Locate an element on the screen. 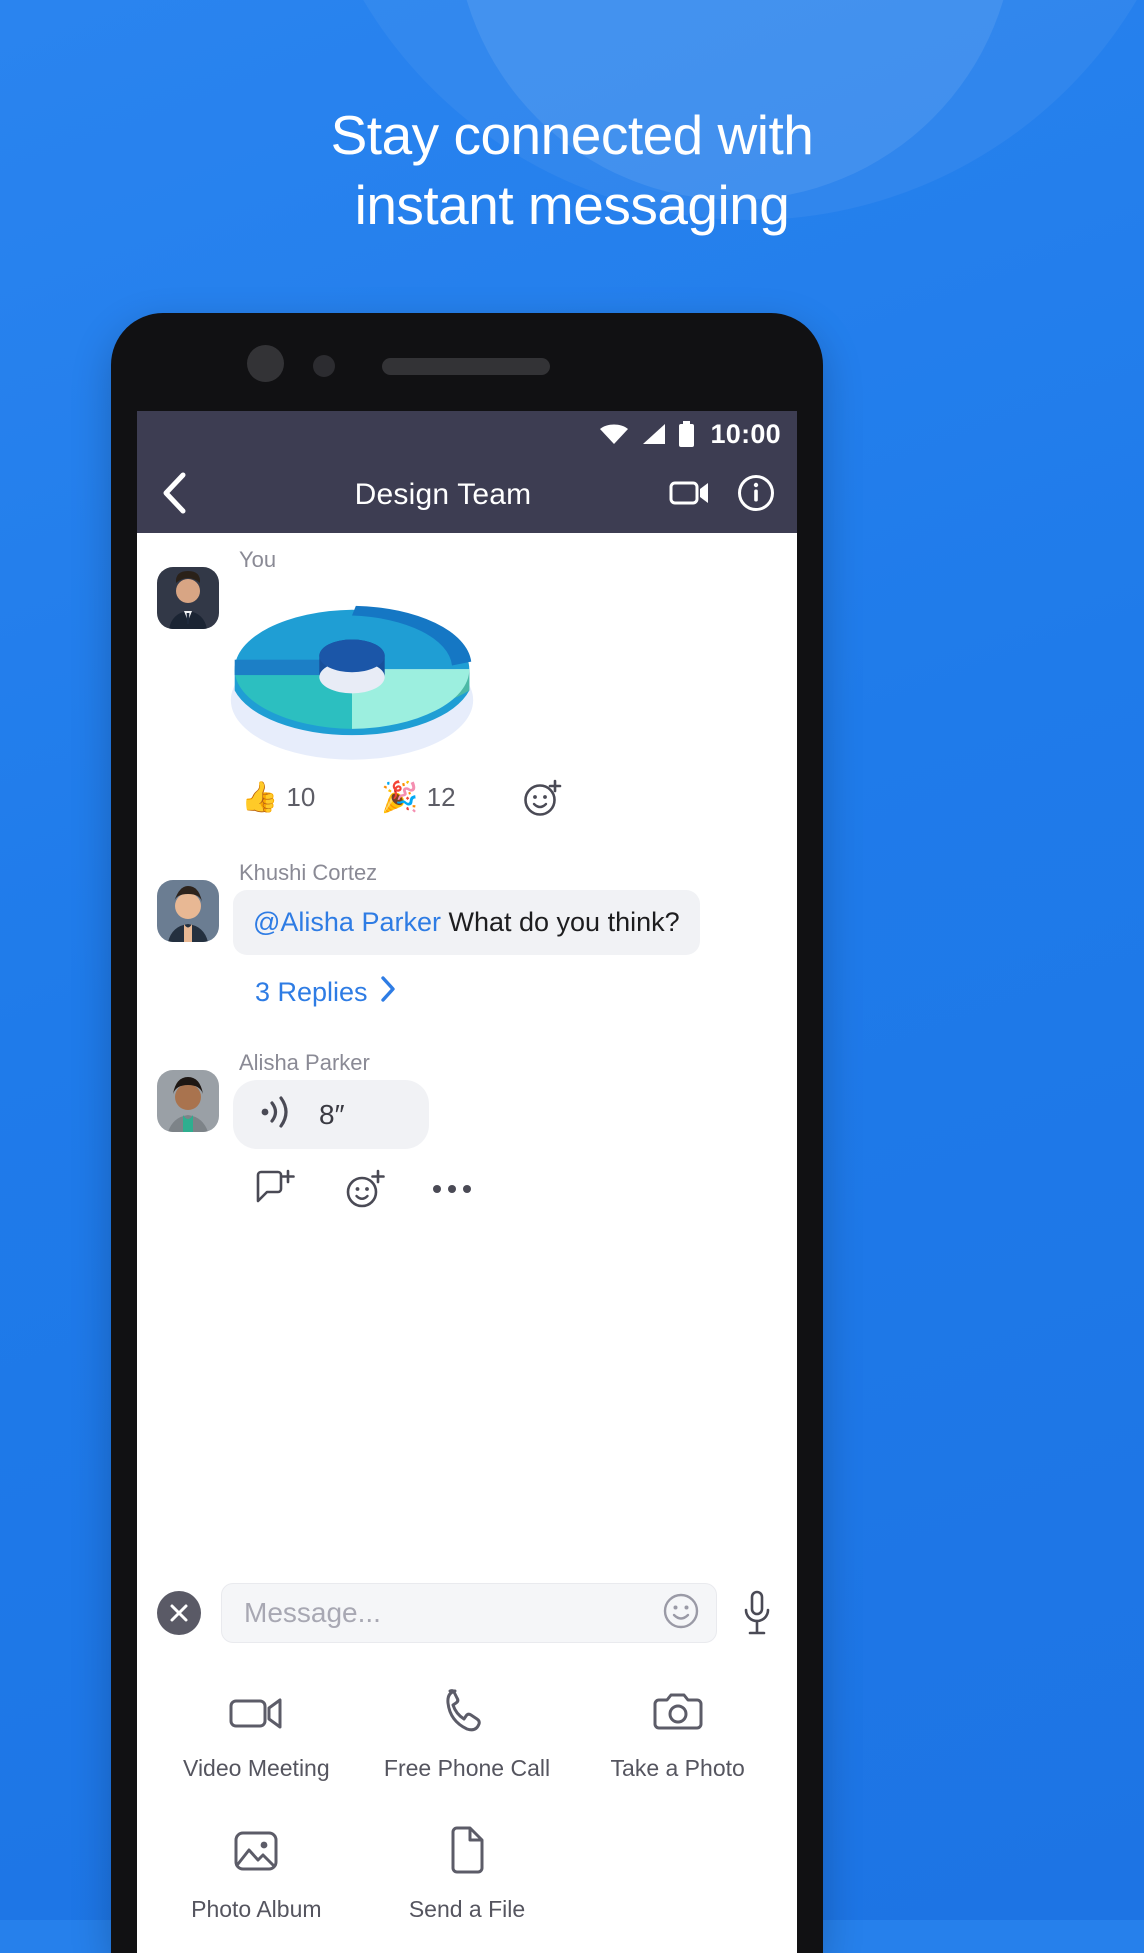 Image resolution: width=1144 pixels, height=1953 pixels. audio-wave-icon is located at coordinates (278, 1114).